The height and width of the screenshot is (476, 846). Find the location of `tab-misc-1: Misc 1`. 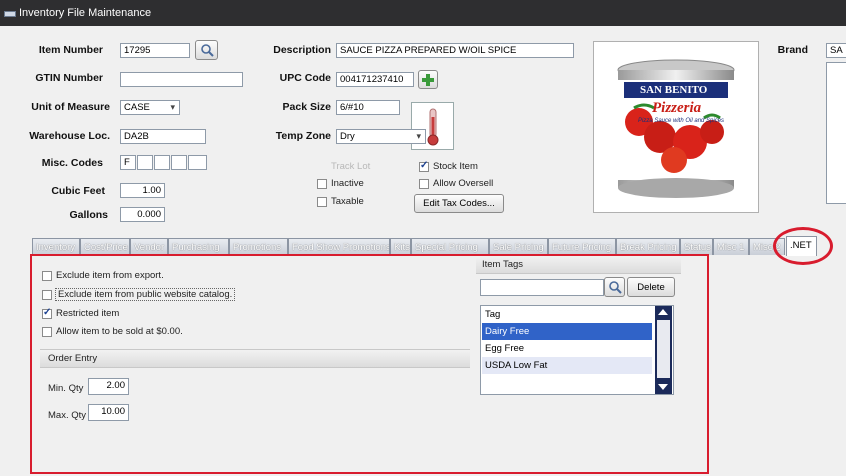

tab-misc-1: Misc 1 is located at coordinates (731, 246).